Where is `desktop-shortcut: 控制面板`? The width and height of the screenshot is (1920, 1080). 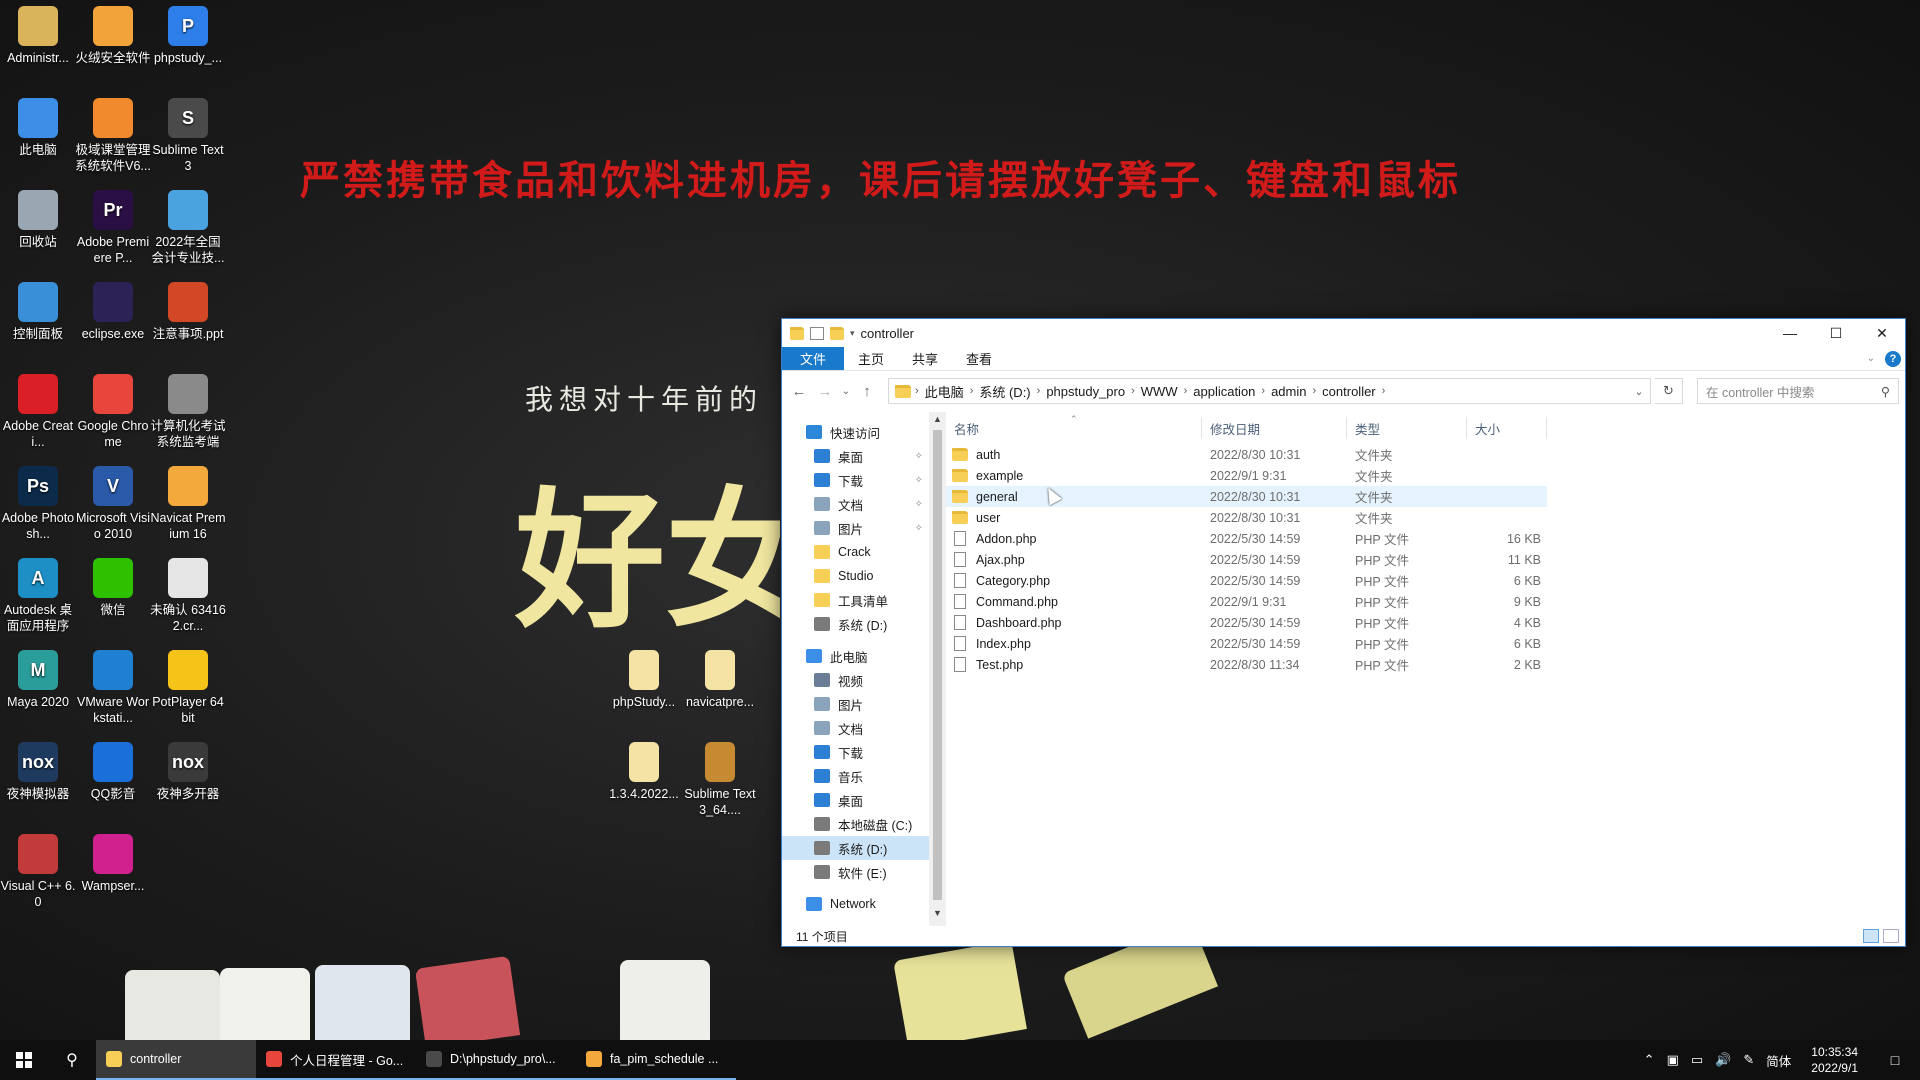
desktop-shortcut: 控制面板 is located at coordinates (38, 312).